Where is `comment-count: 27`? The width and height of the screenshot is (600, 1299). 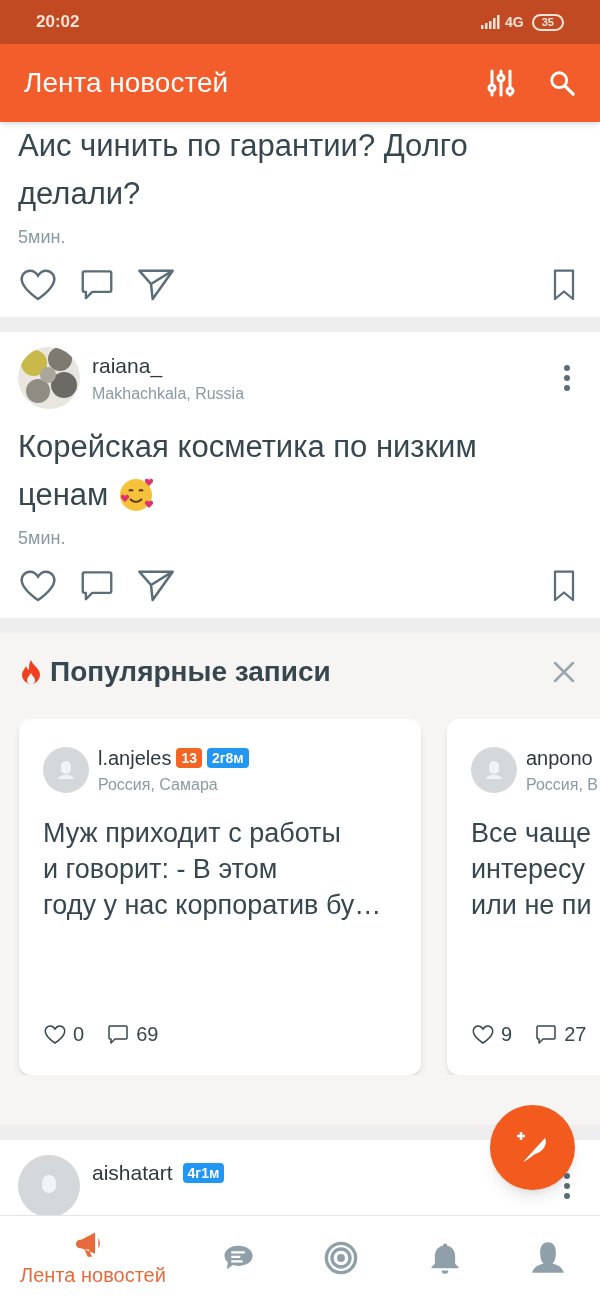 comment-count: 27 is located at coordinates (575, 1034).